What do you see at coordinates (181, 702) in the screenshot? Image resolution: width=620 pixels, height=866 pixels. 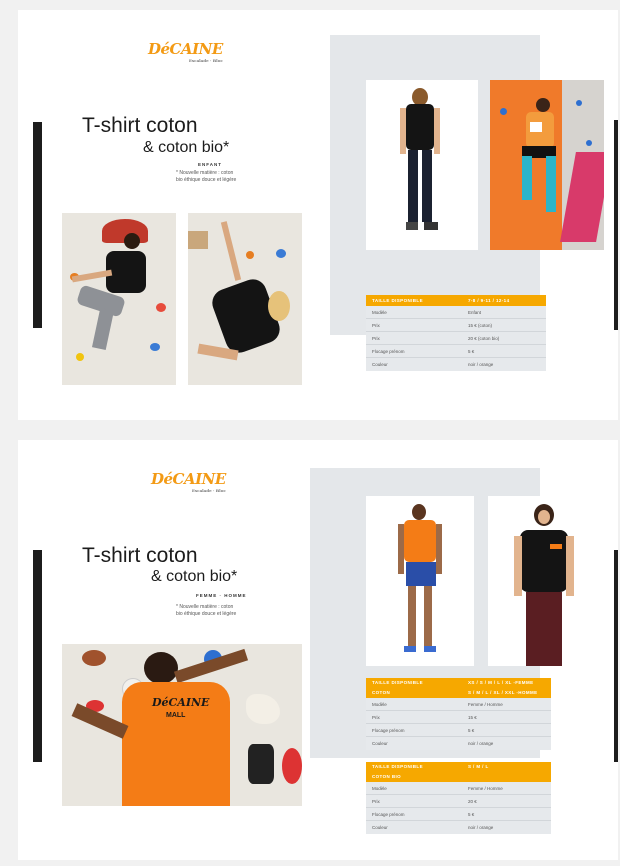 I see `shirt-logo-print: DéCAINE` at bounding box center [181, 702].